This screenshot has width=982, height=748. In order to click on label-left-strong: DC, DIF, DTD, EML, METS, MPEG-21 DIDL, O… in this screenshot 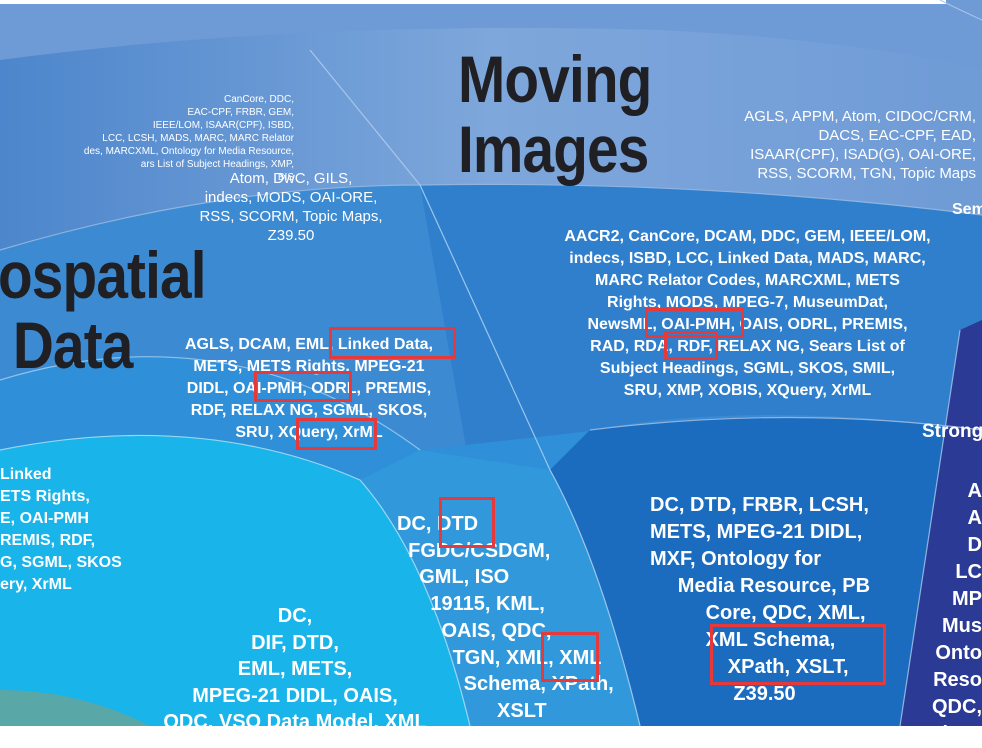, I will do `click(295, 669)`.